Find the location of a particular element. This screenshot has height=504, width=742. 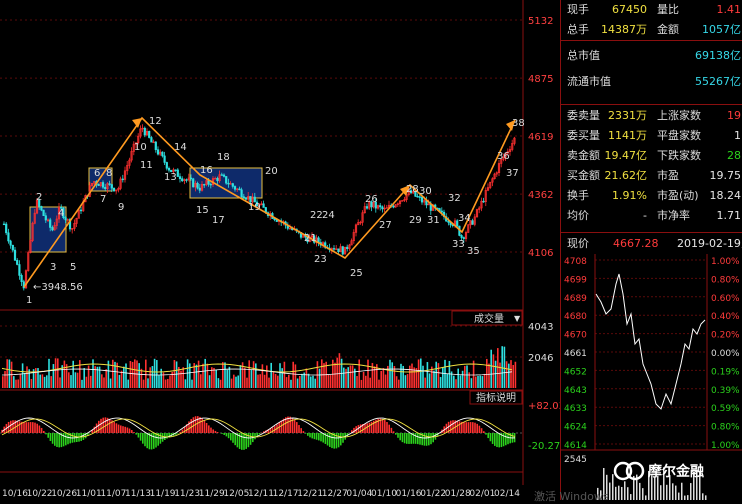

date-tick-label: 11/23 is located at coordinates (187, 494).